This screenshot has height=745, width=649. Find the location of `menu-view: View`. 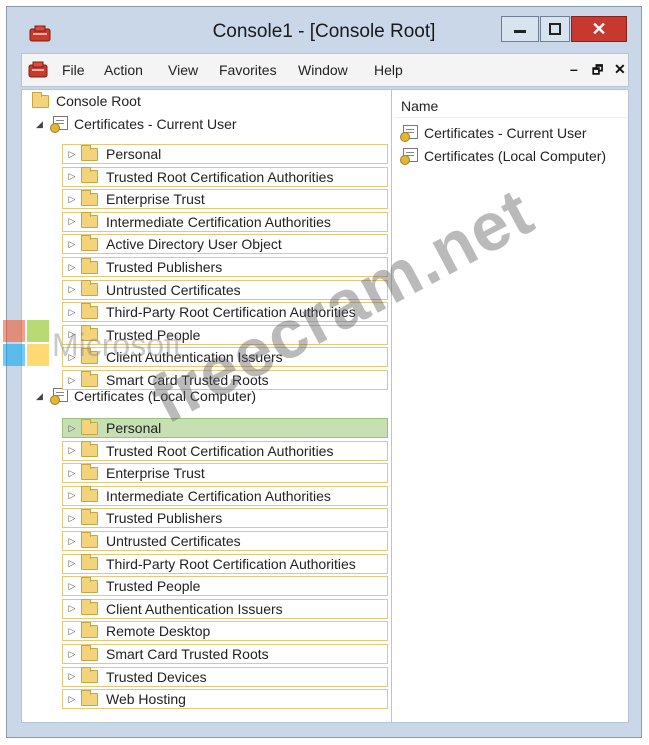

menu-view: View is located at coordinates (183, 70).